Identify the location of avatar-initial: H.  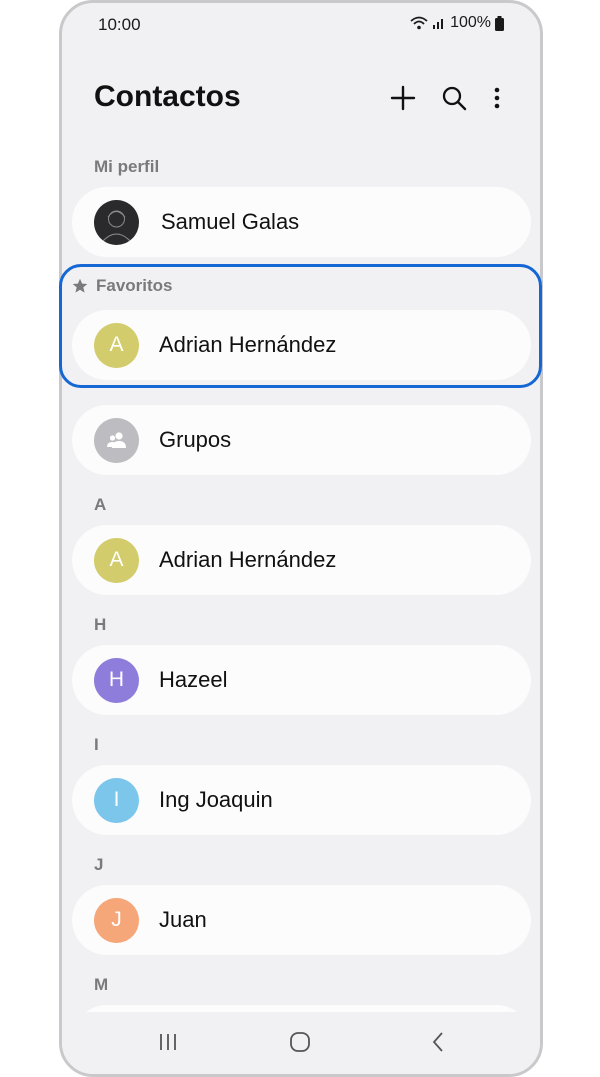
(116, 679).